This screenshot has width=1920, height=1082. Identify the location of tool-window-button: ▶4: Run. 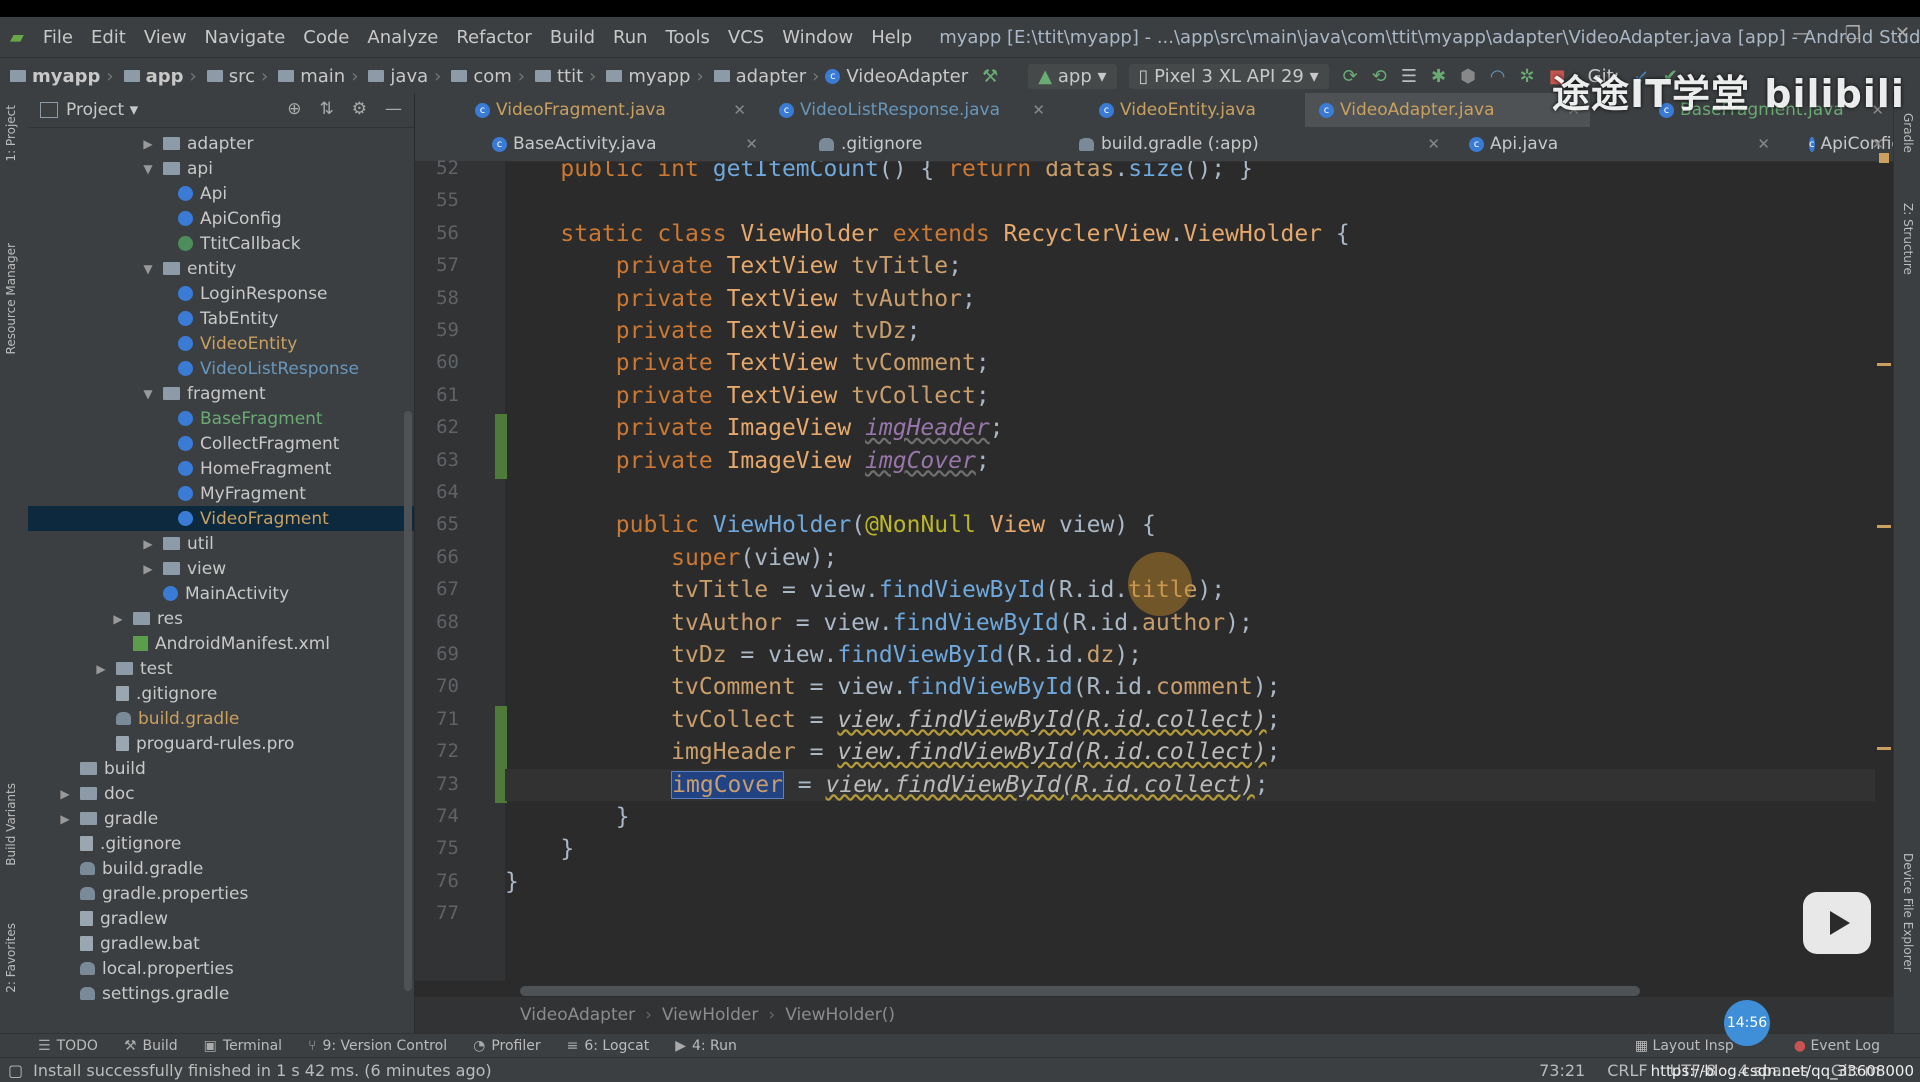
(706, 1046).